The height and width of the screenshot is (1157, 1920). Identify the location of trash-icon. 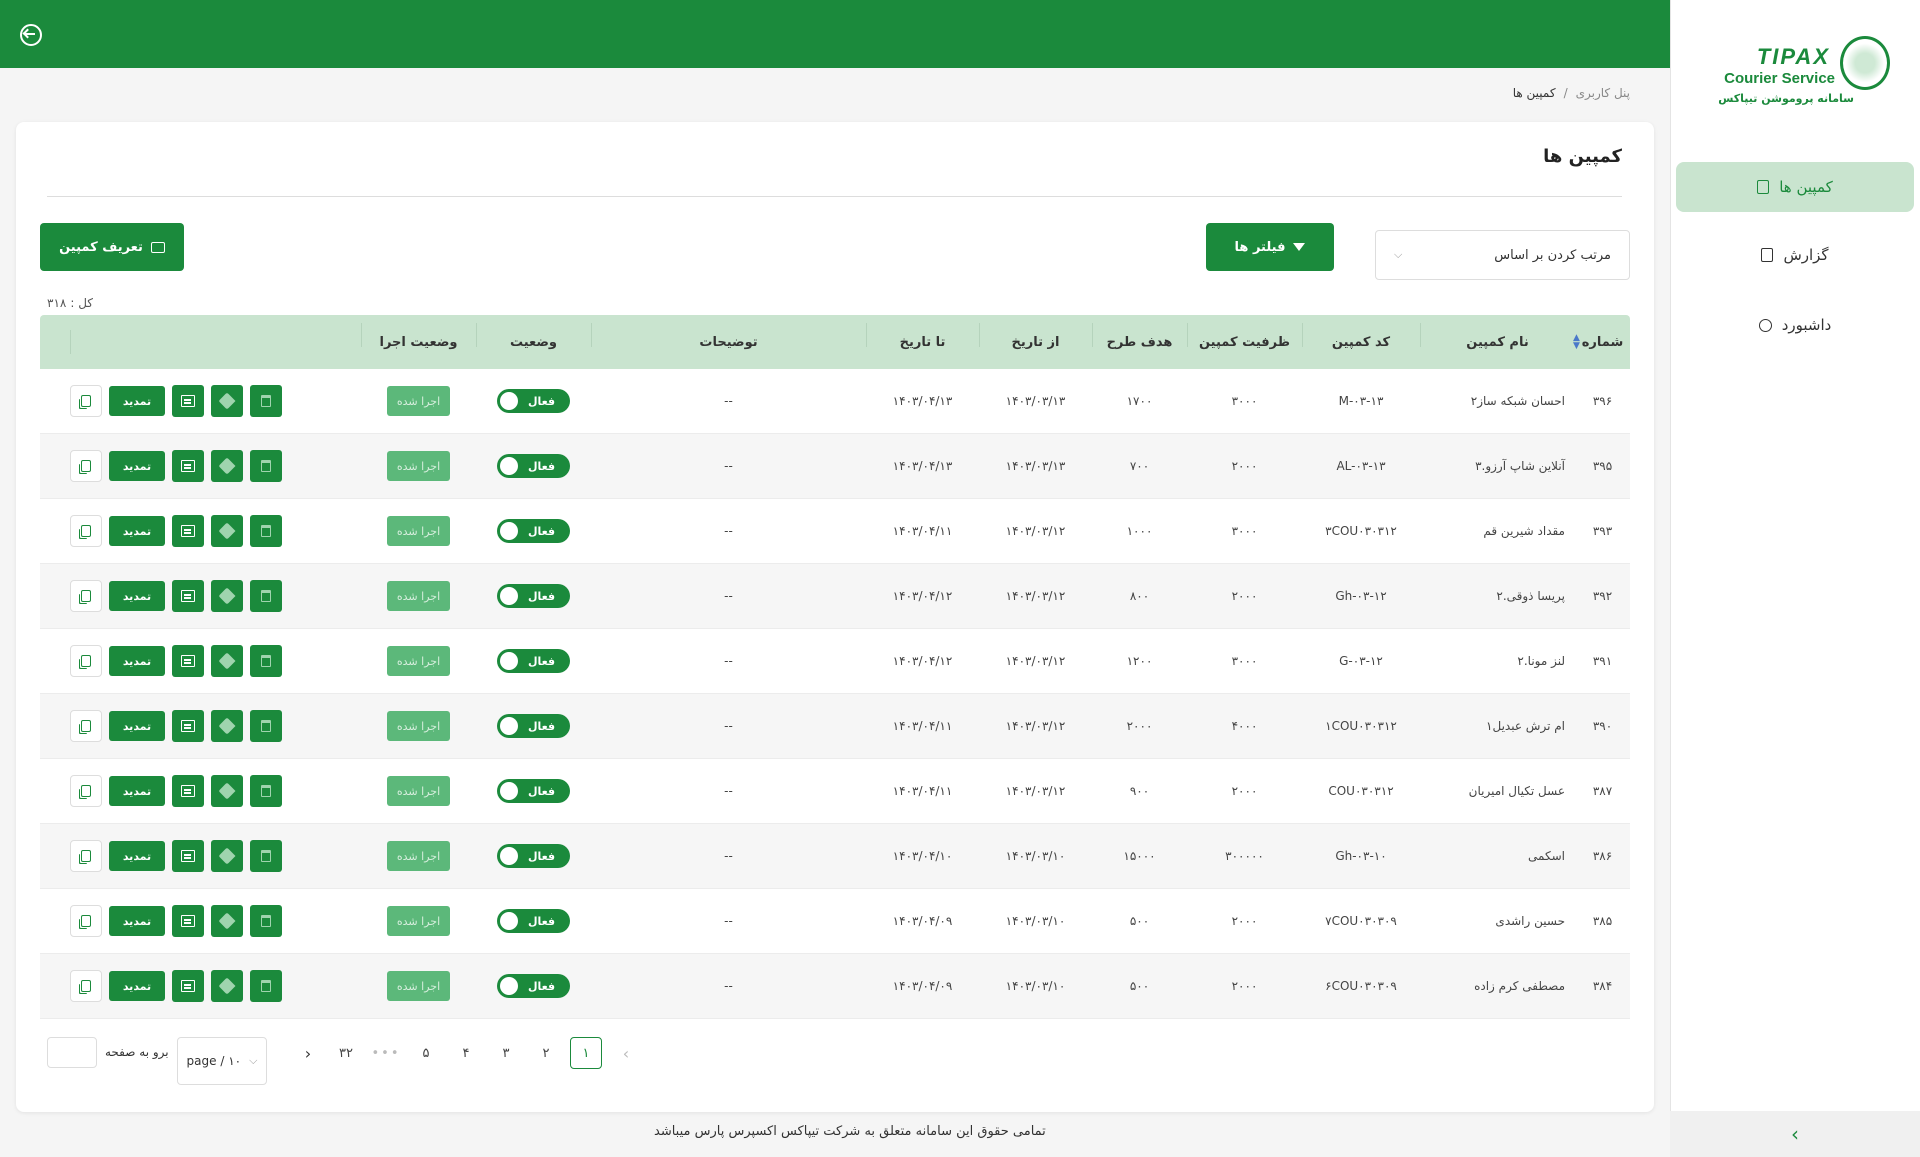
(266, 921).